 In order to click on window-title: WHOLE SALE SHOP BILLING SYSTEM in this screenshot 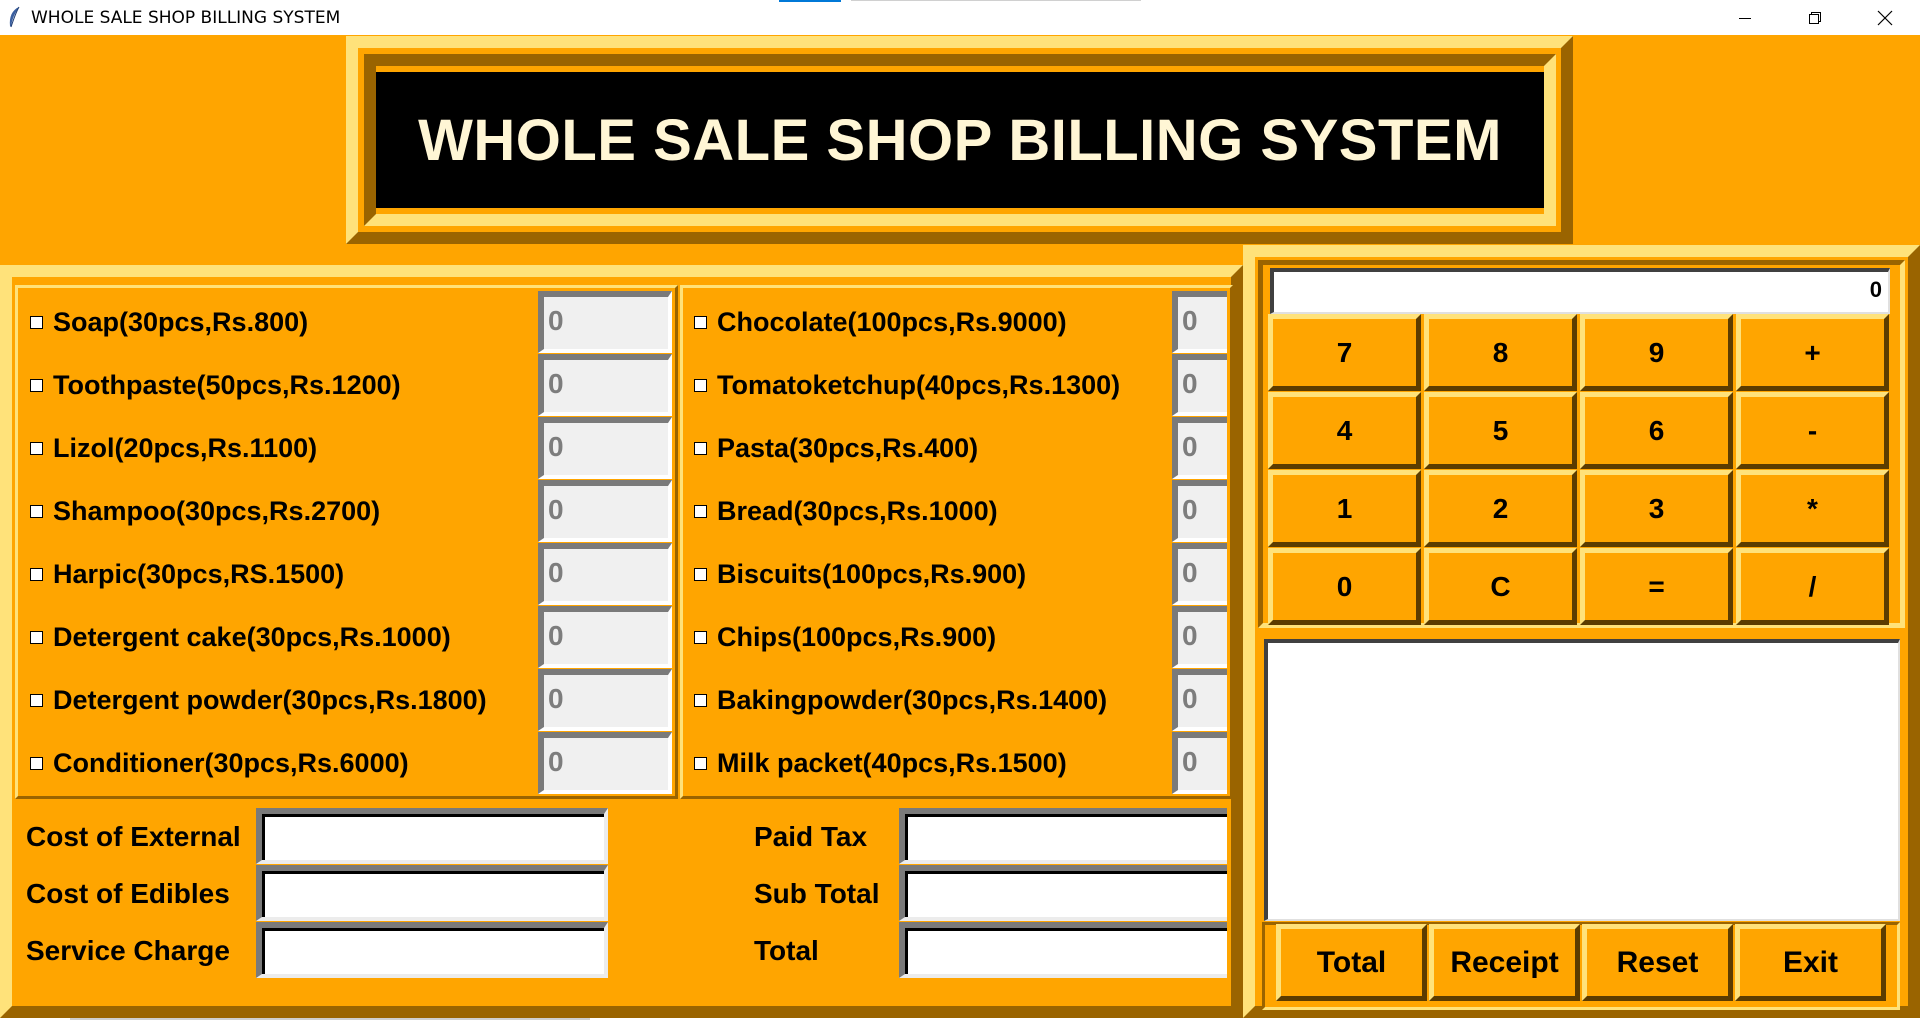, I will do `click(186, 18)`.